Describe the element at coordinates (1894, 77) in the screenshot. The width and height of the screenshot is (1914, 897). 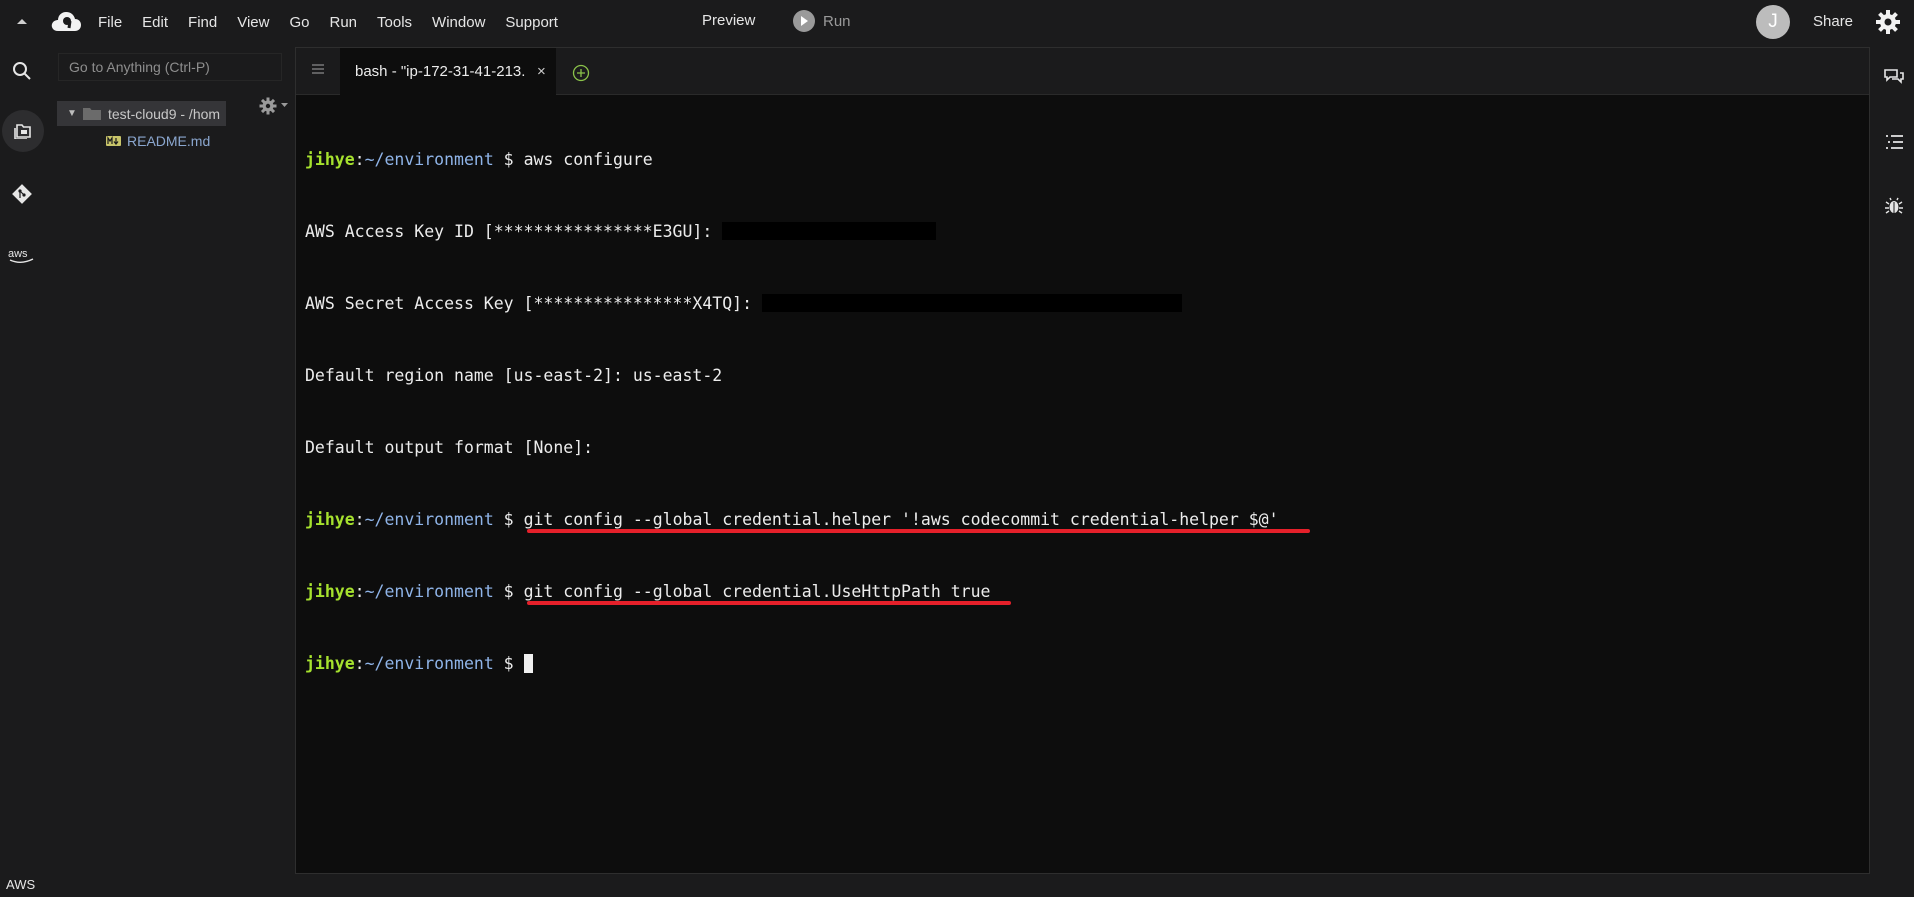
I see `chat-icon` at that location.